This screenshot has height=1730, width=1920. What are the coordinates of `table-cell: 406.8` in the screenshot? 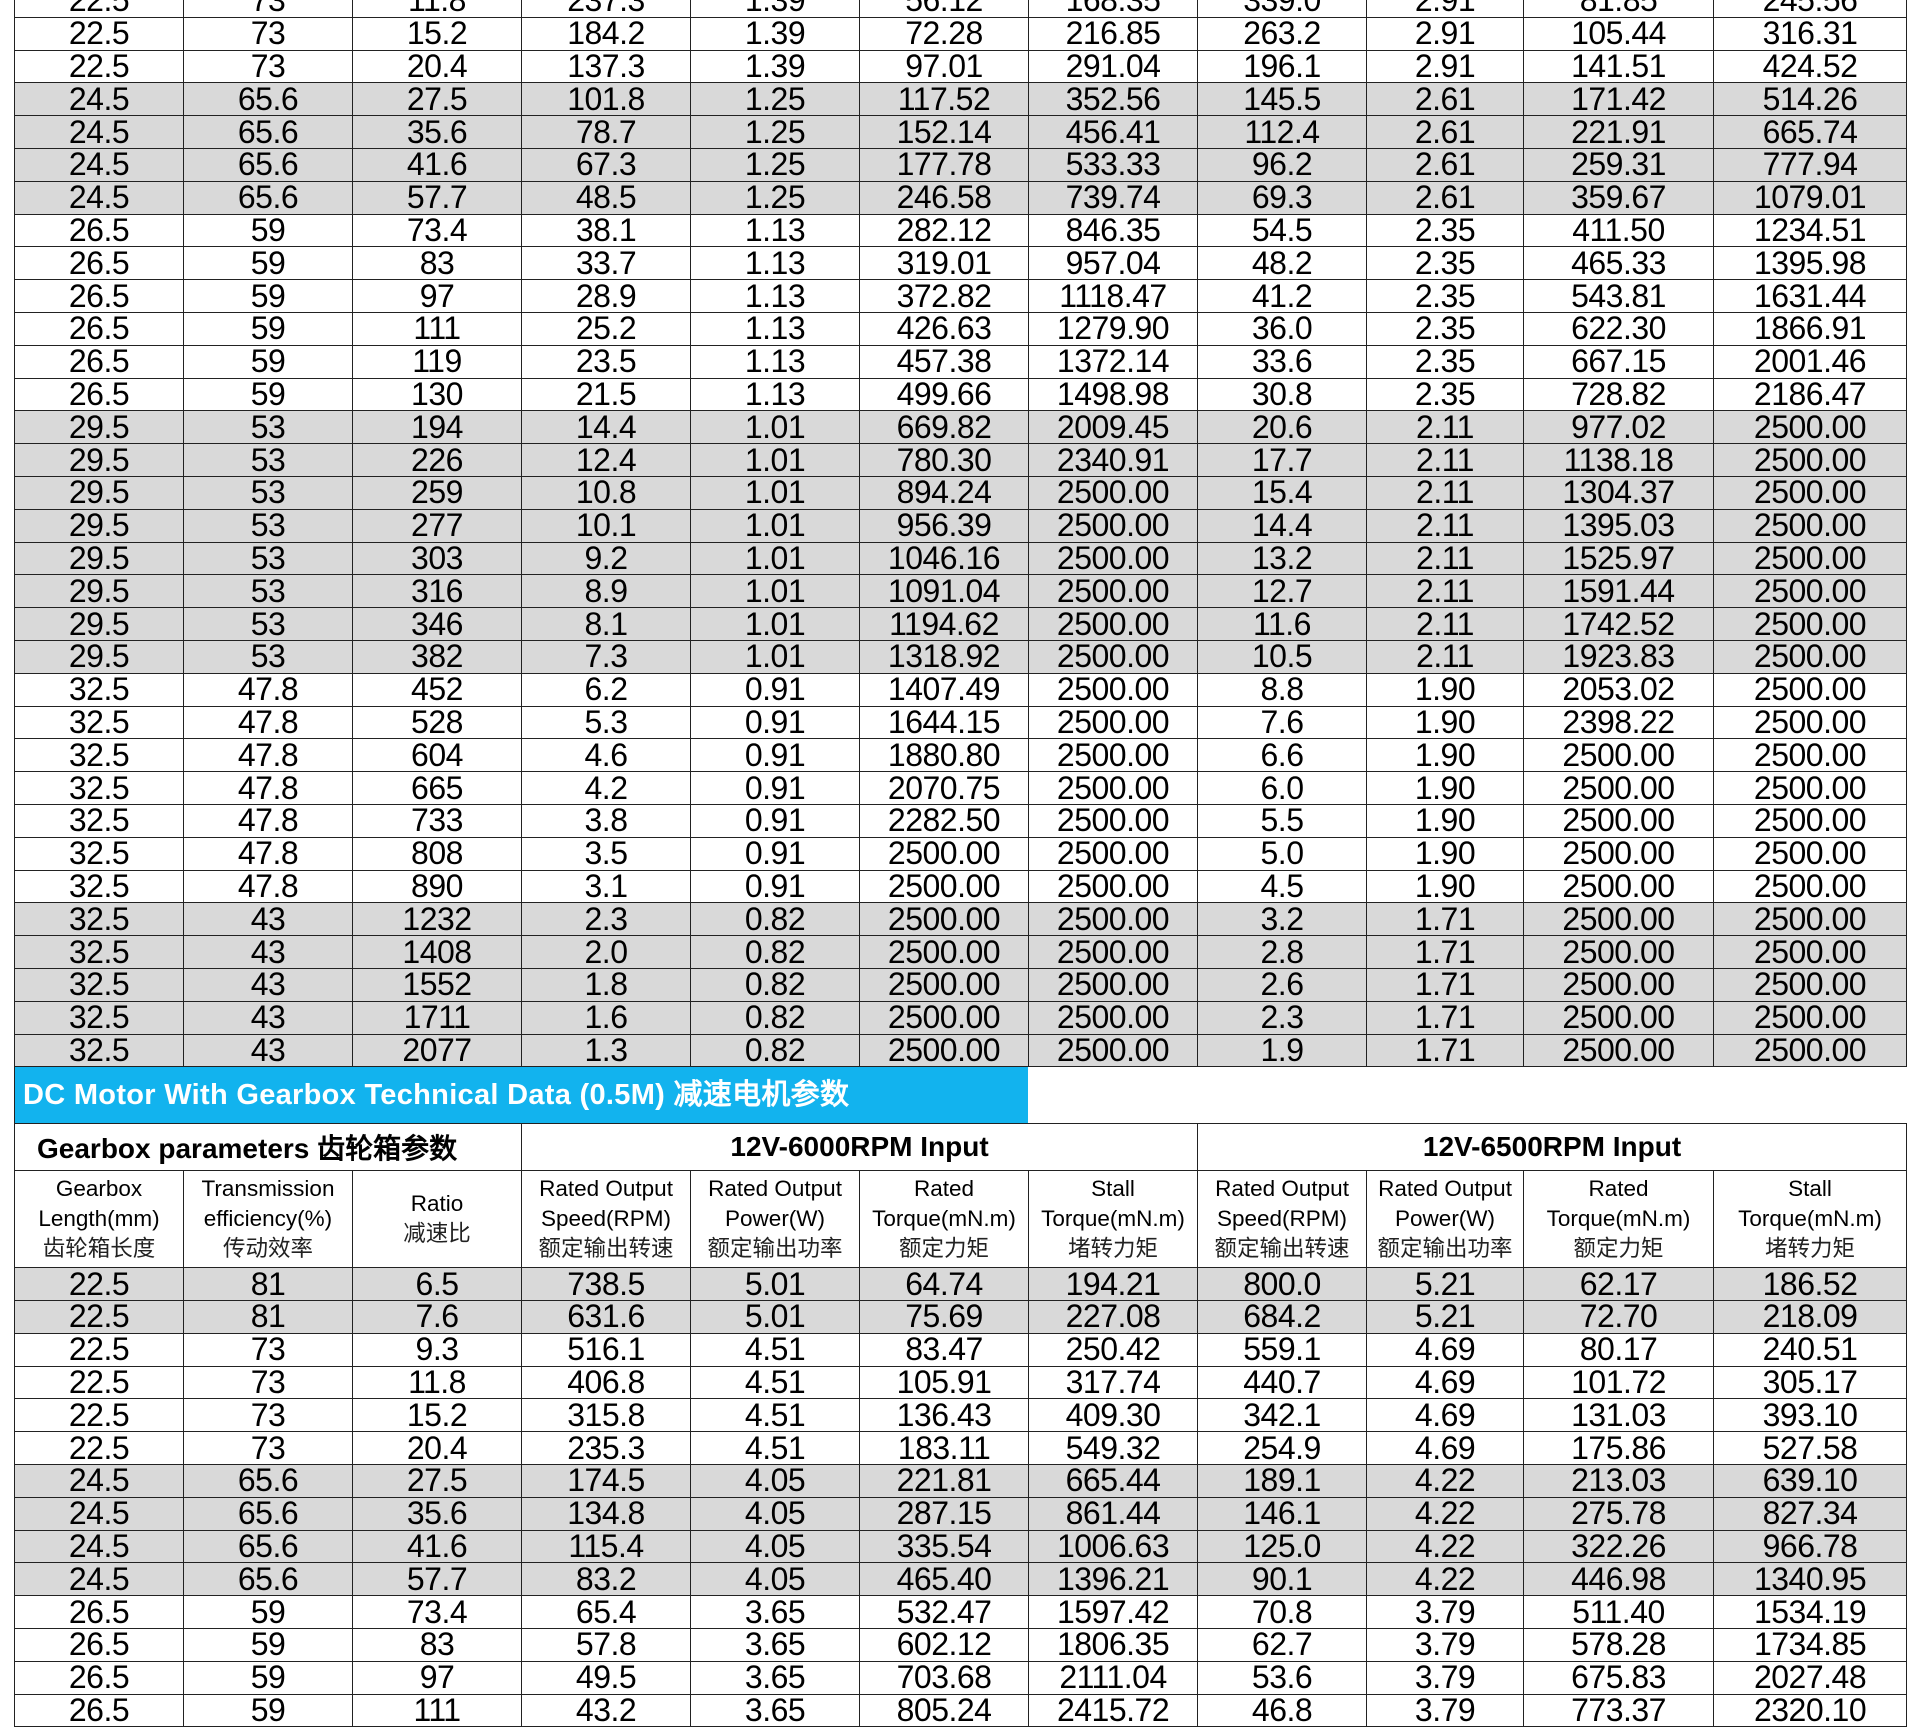 It's located at (606, 1382).